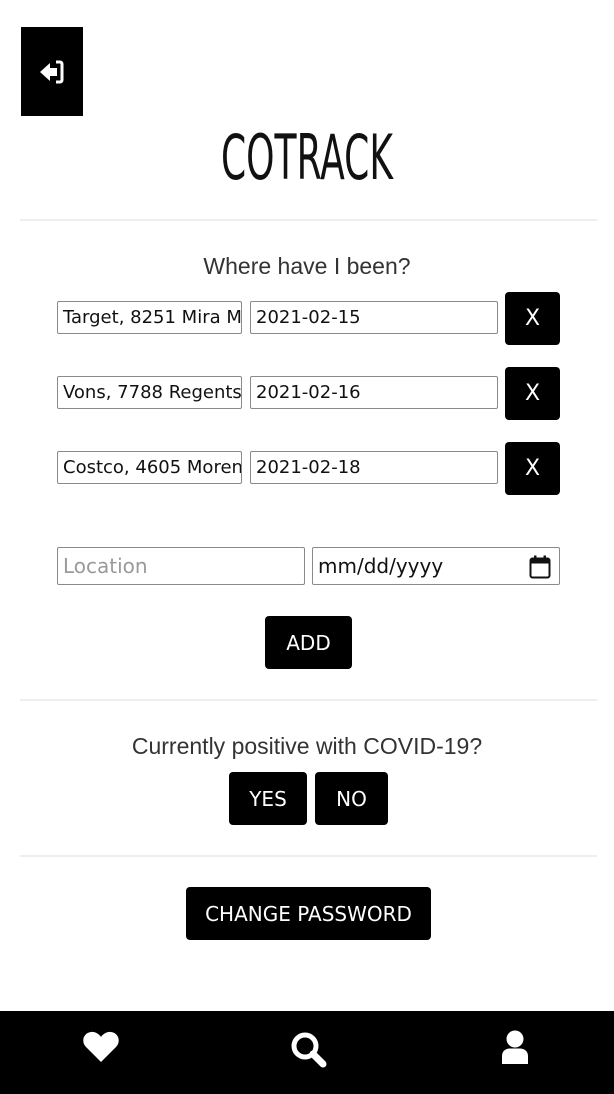  What do you see at coordinates (374, 467) in the screenshot?
I see `history-date-field: 2021-02-18` at bounding box center [374, 467].